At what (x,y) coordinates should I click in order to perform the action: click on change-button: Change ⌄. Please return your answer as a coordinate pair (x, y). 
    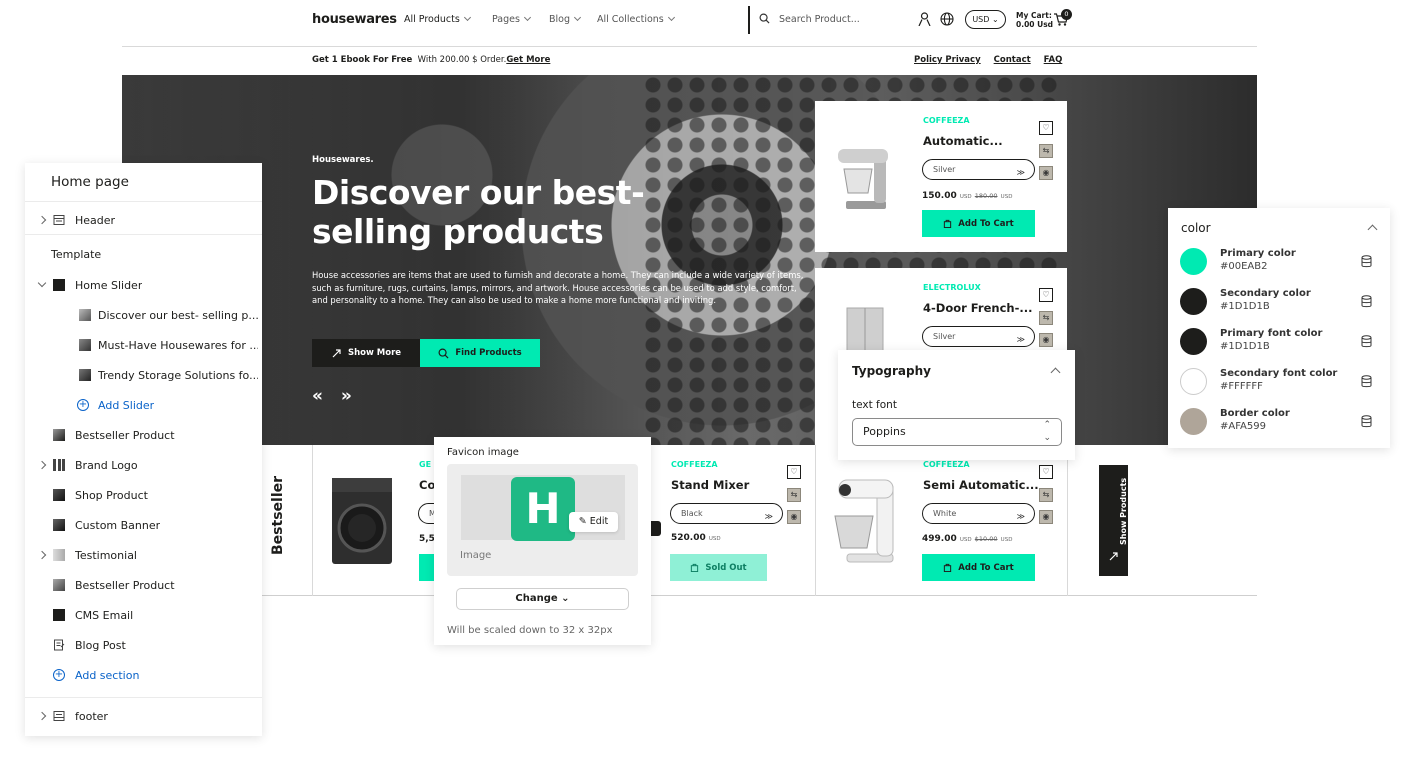
    Looking at the image, I should click on (542, 599).